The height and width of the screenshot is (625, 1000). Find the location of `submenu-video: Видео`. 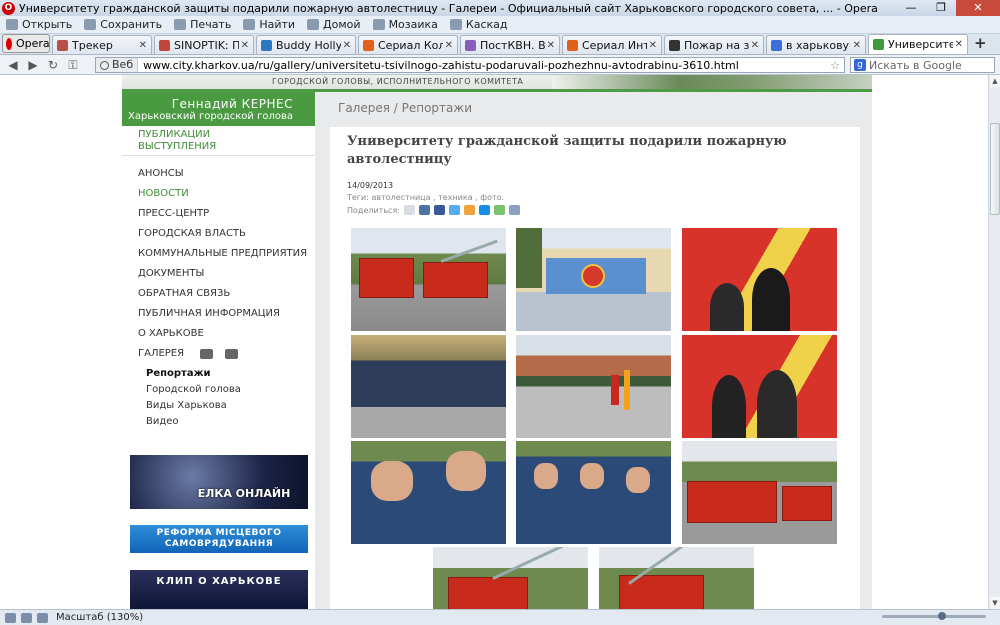

submenu-video: Видео is located at coordinates (230, 422).